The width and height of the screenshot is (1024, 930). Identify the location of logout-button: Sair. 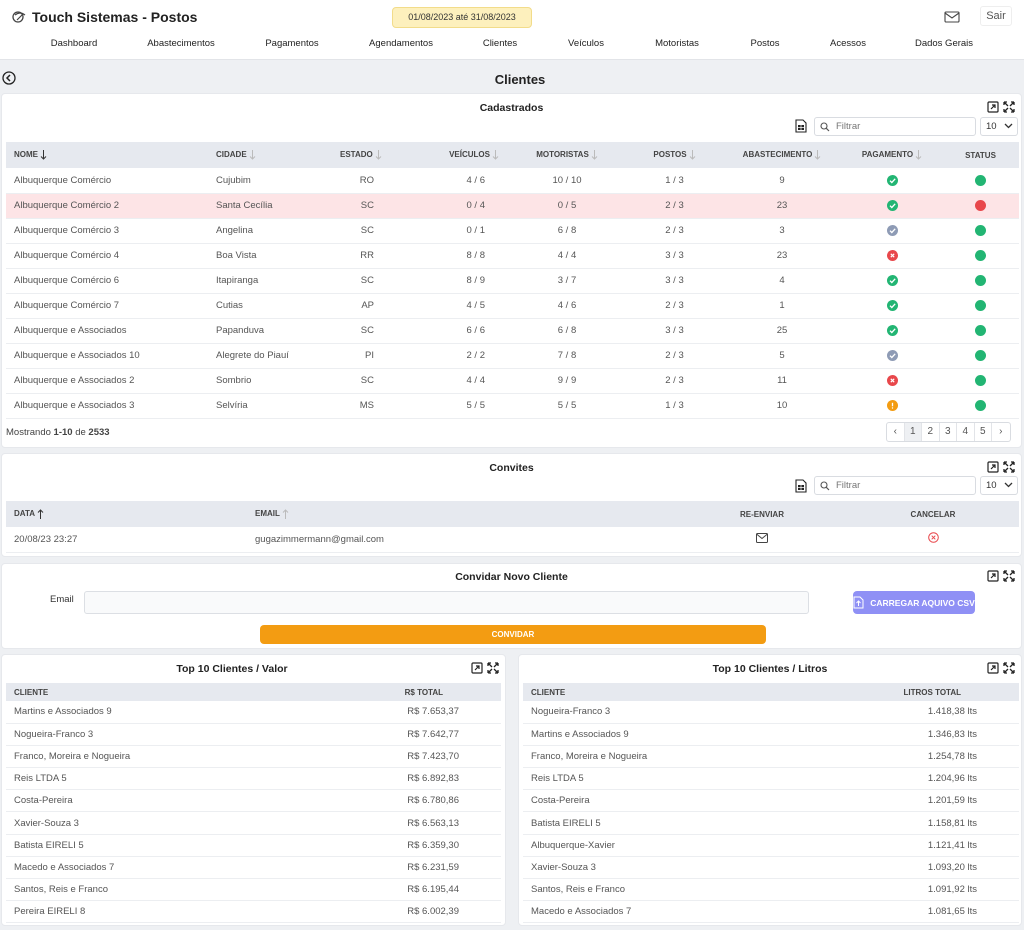
(996, 16).